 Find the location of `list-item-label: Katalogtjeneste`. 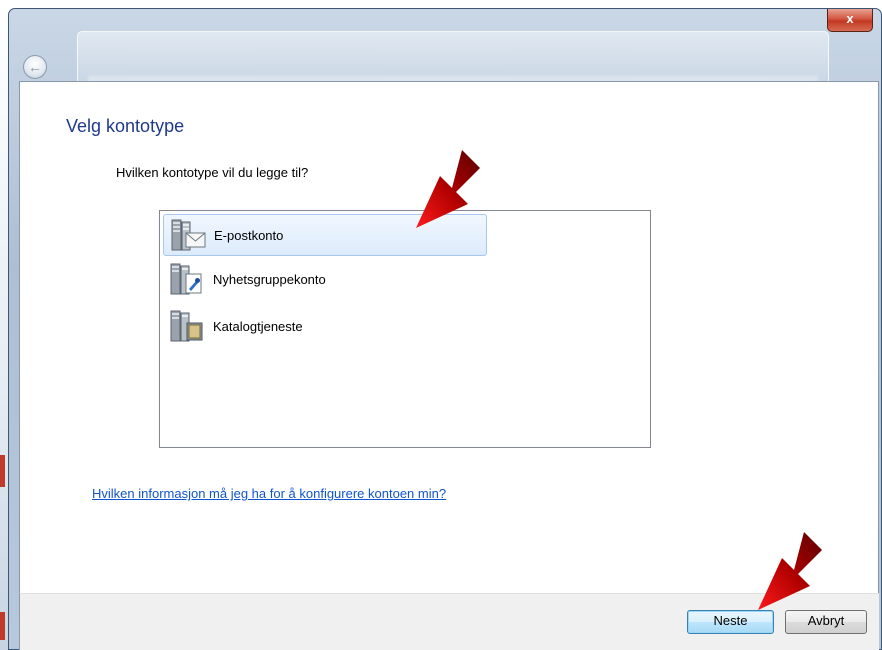

list-item-label: Katalogtjeneste is located at coordinates (258, 326).